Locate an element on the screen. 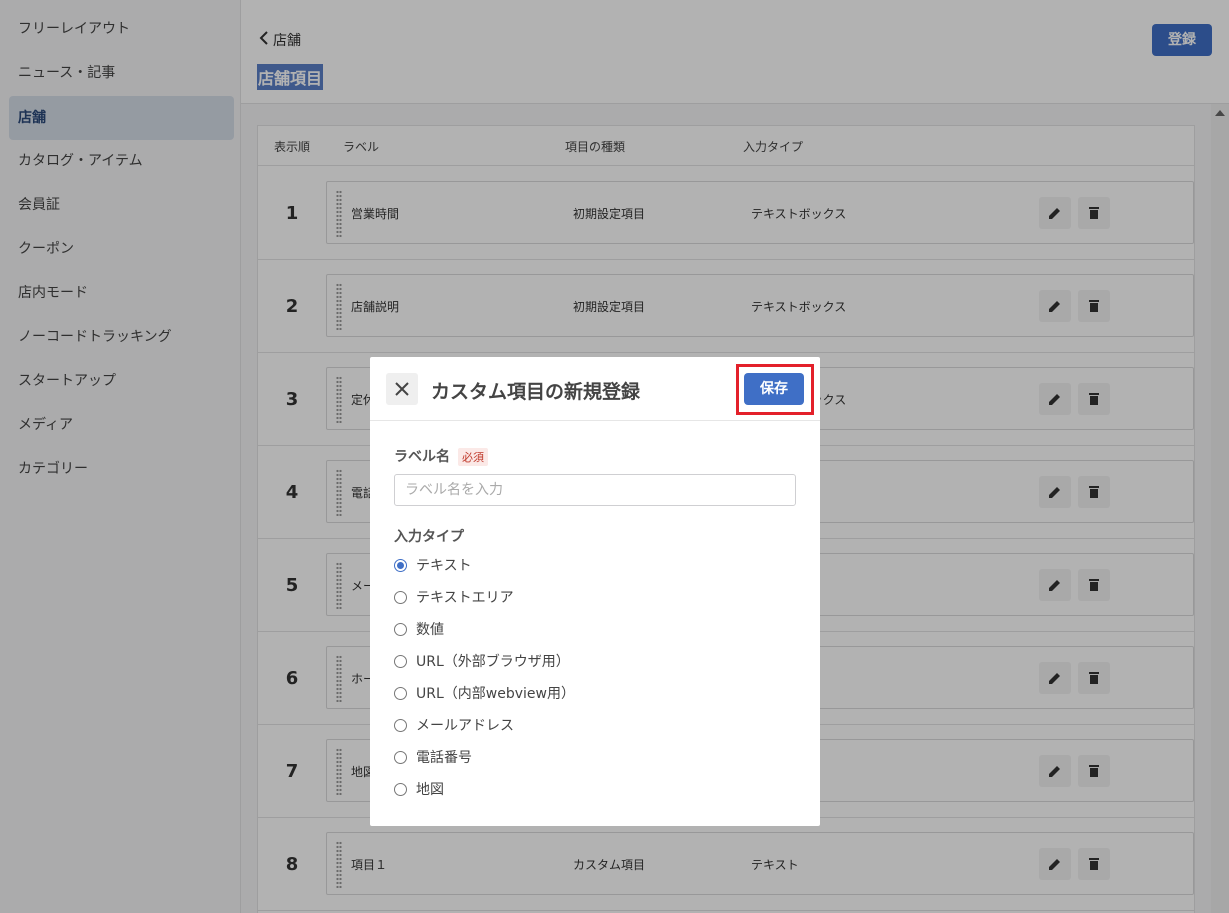 This screenshot has height=913, width=1229. required-badge: 必須 is located at coordinates (473, 457).